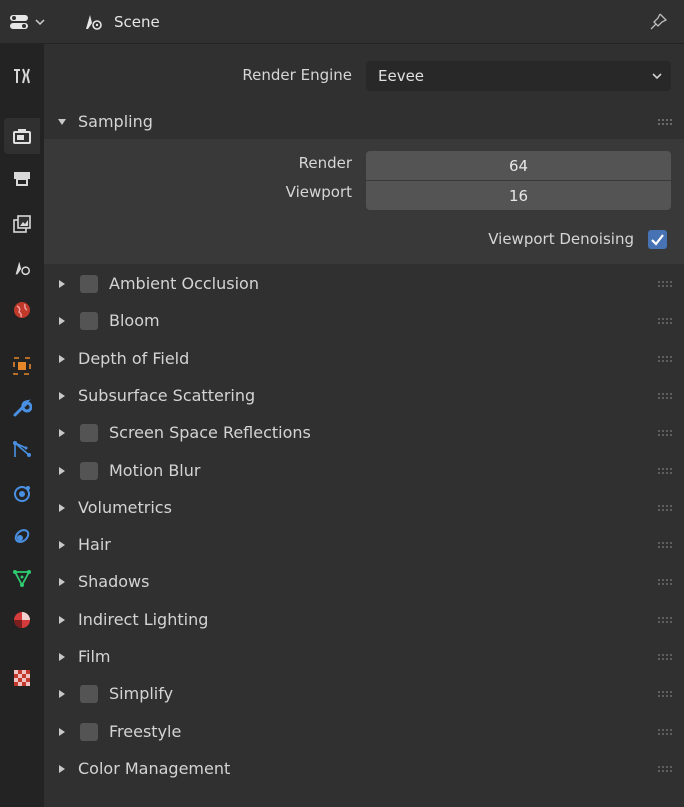 This screenshot has height=807, width=684. I want to click on panel-header-screen-space-reflections: Screen Space Reflections, so click(364, 433).